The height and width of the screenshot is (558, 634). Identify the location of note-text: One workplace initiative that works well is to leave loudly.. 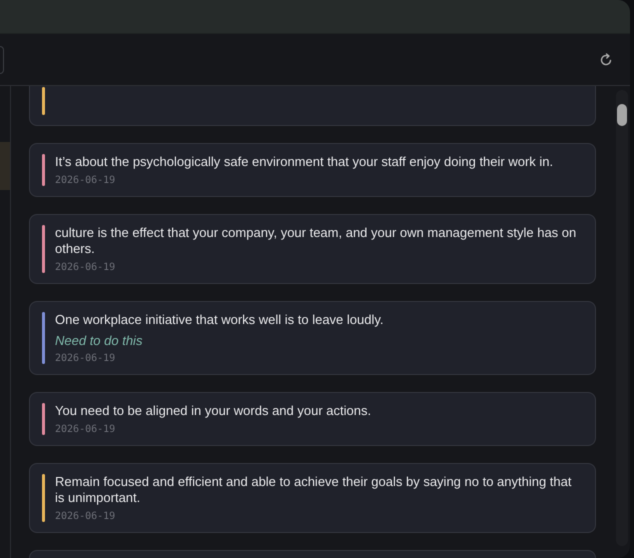
(219, 320).